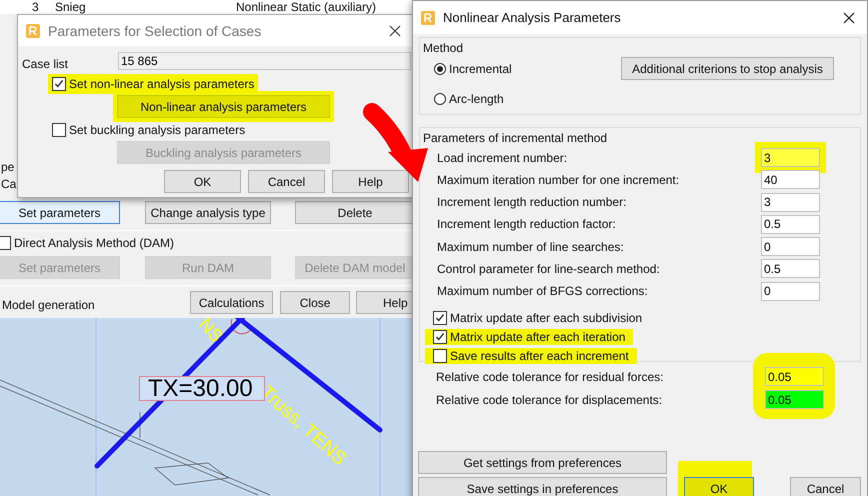 This screenshot has width=868, height=496. Describe the element at coordinates (264, 61) in the screenshot. I see `case-list-field: 15 865` at that location.